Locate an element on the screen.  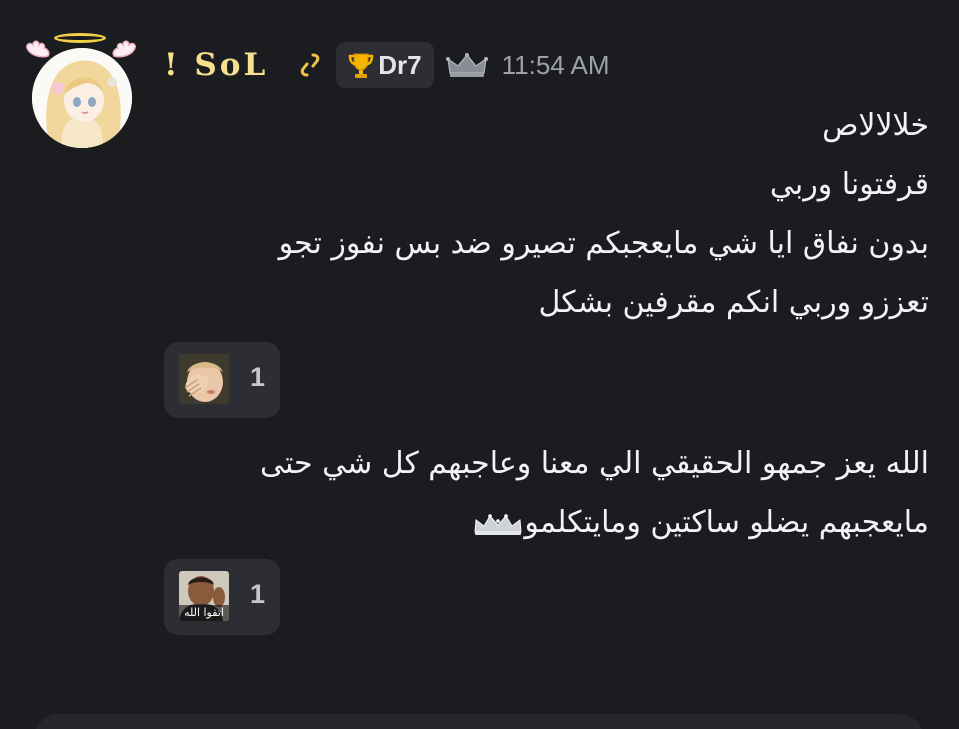
timestamp: 11:54 AM is located at coordinates (555, 64).